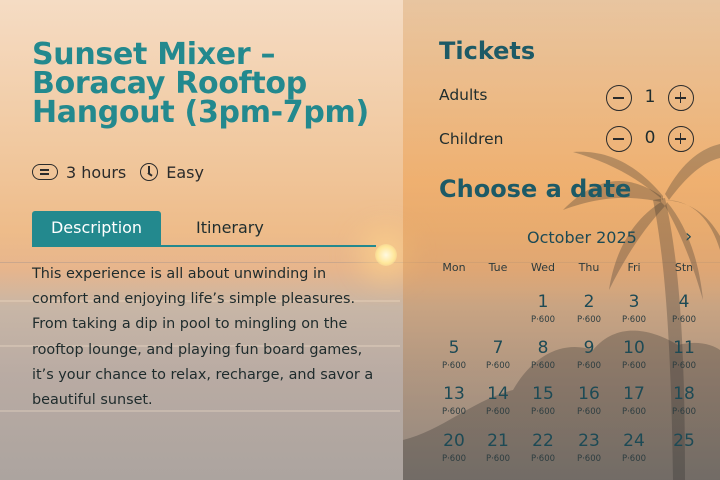 This screenshot has height=480, width=720. Describe the element at coordinates (684, 348) in the screenshot. I see `day-number: 11` at that location.